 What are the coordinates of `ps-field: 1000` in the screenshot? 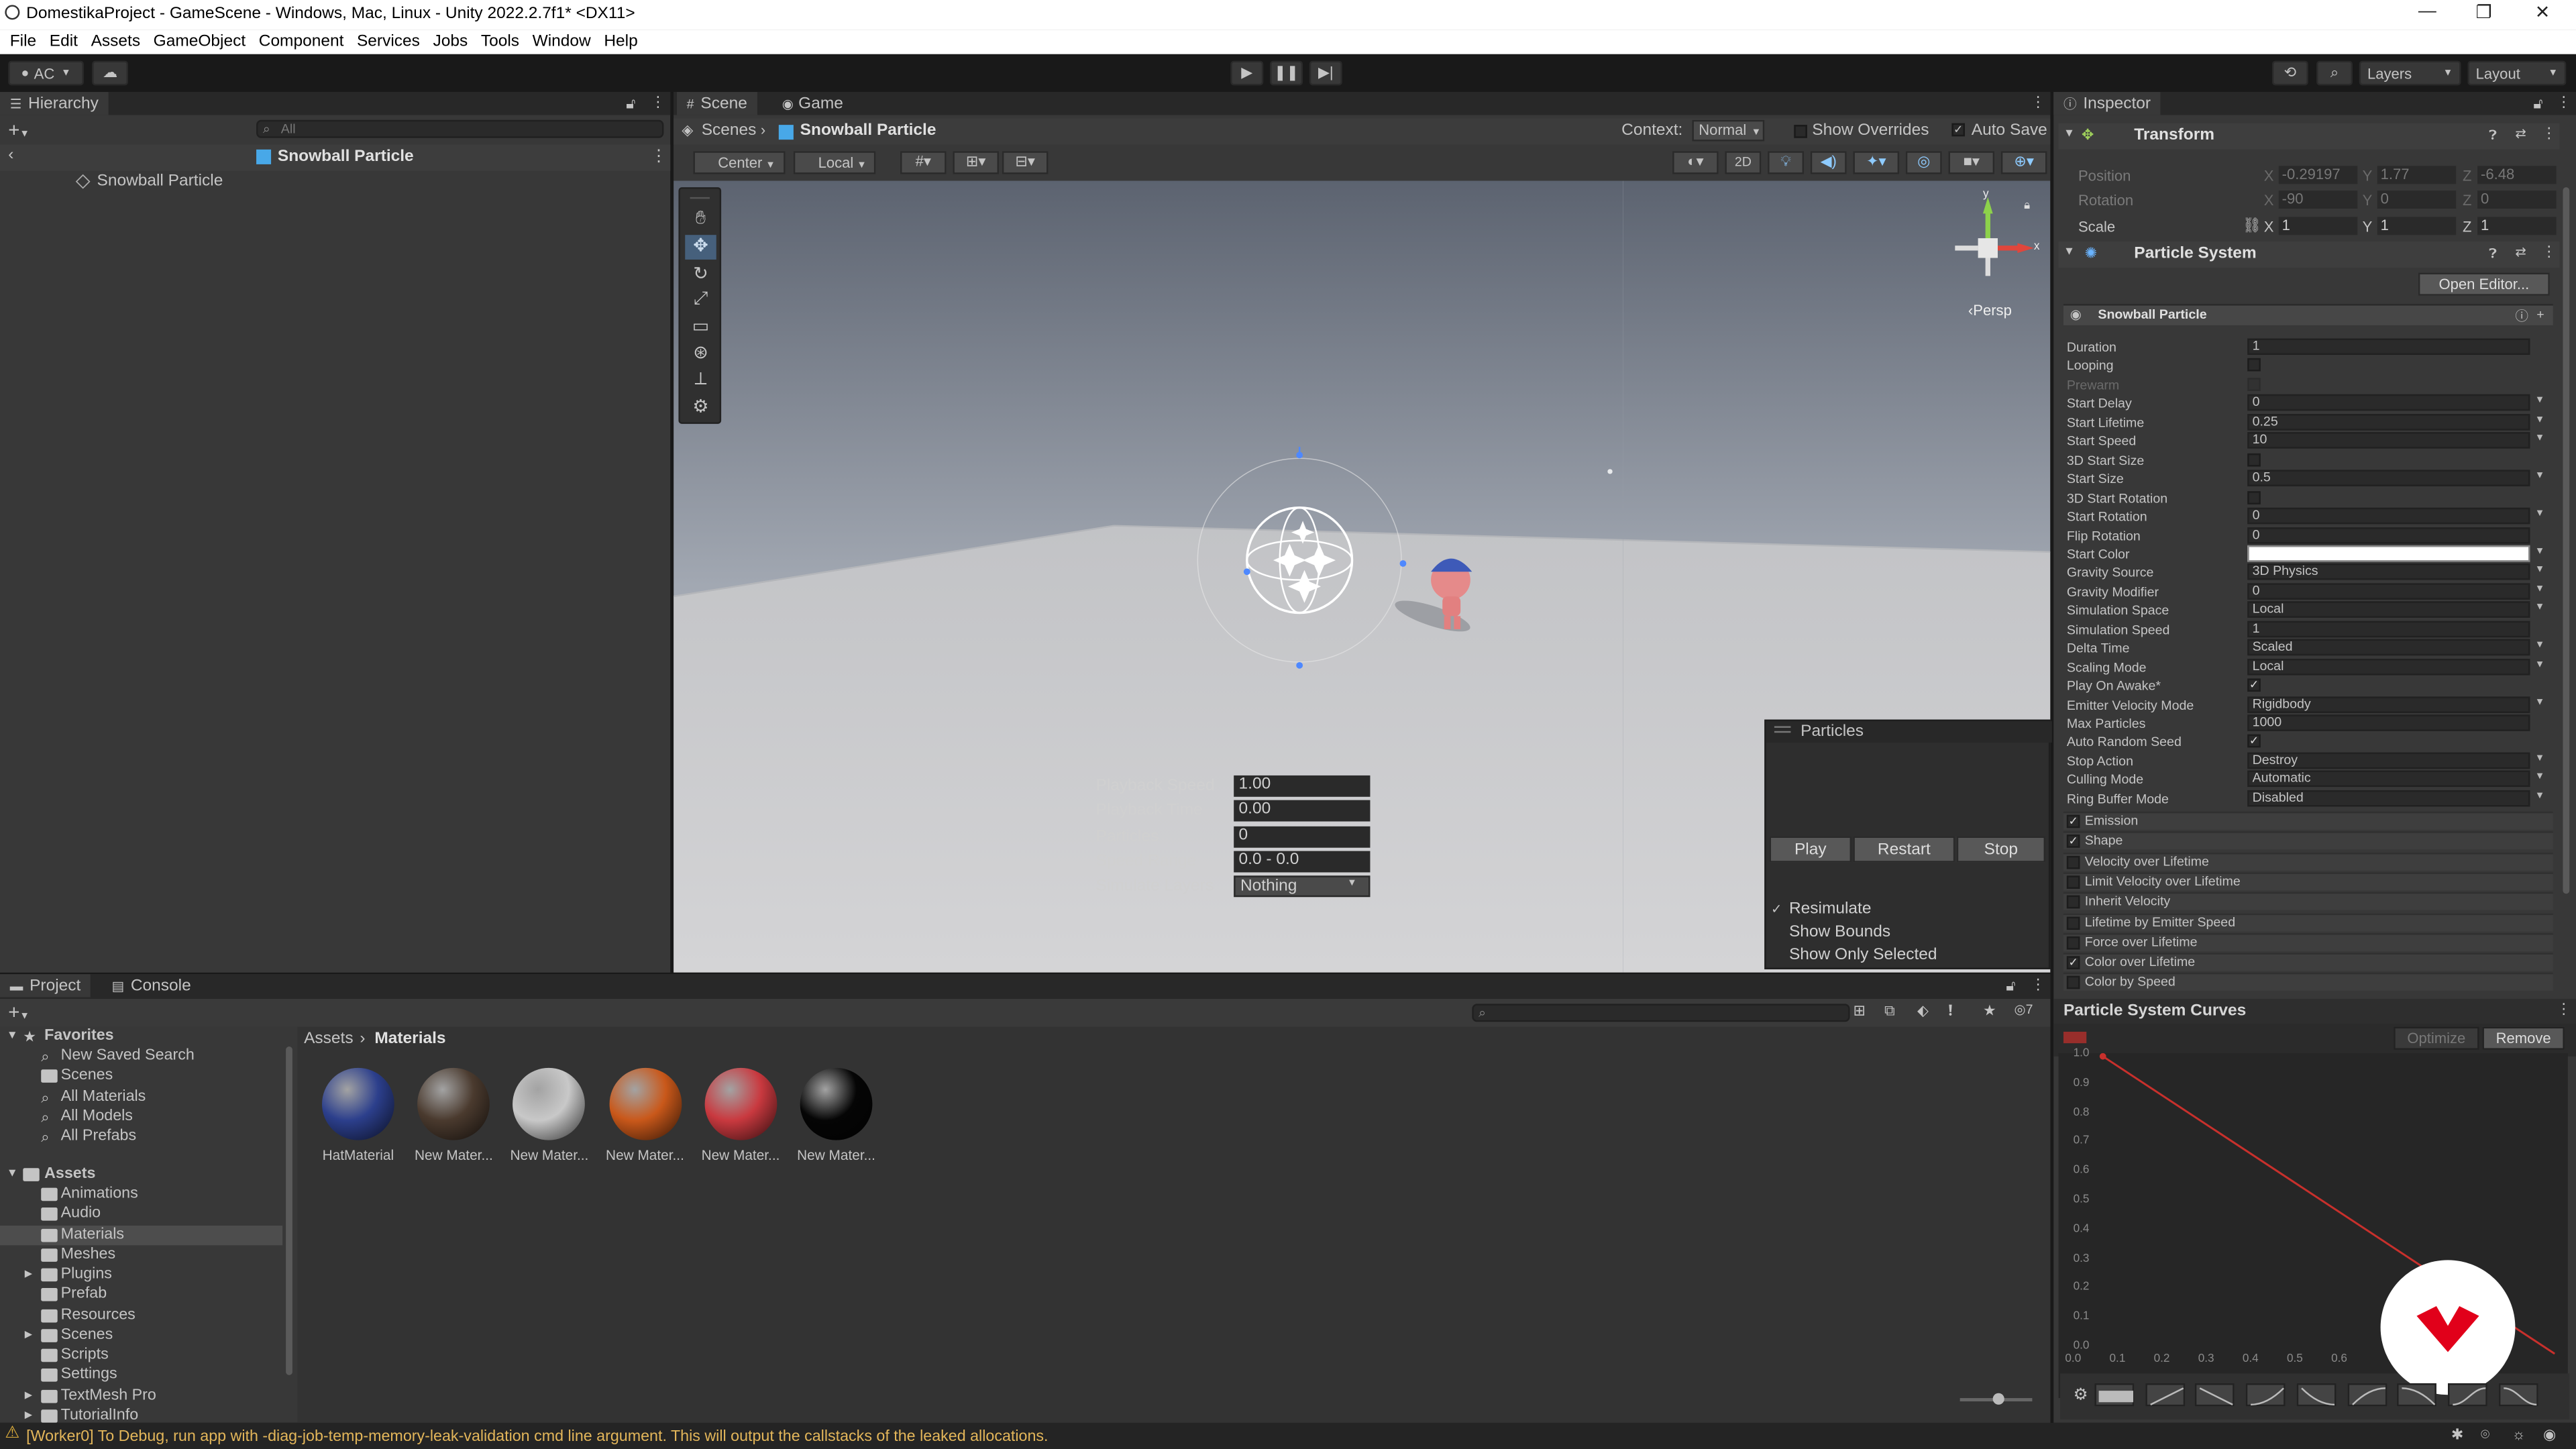 It's located at (2388, 722).